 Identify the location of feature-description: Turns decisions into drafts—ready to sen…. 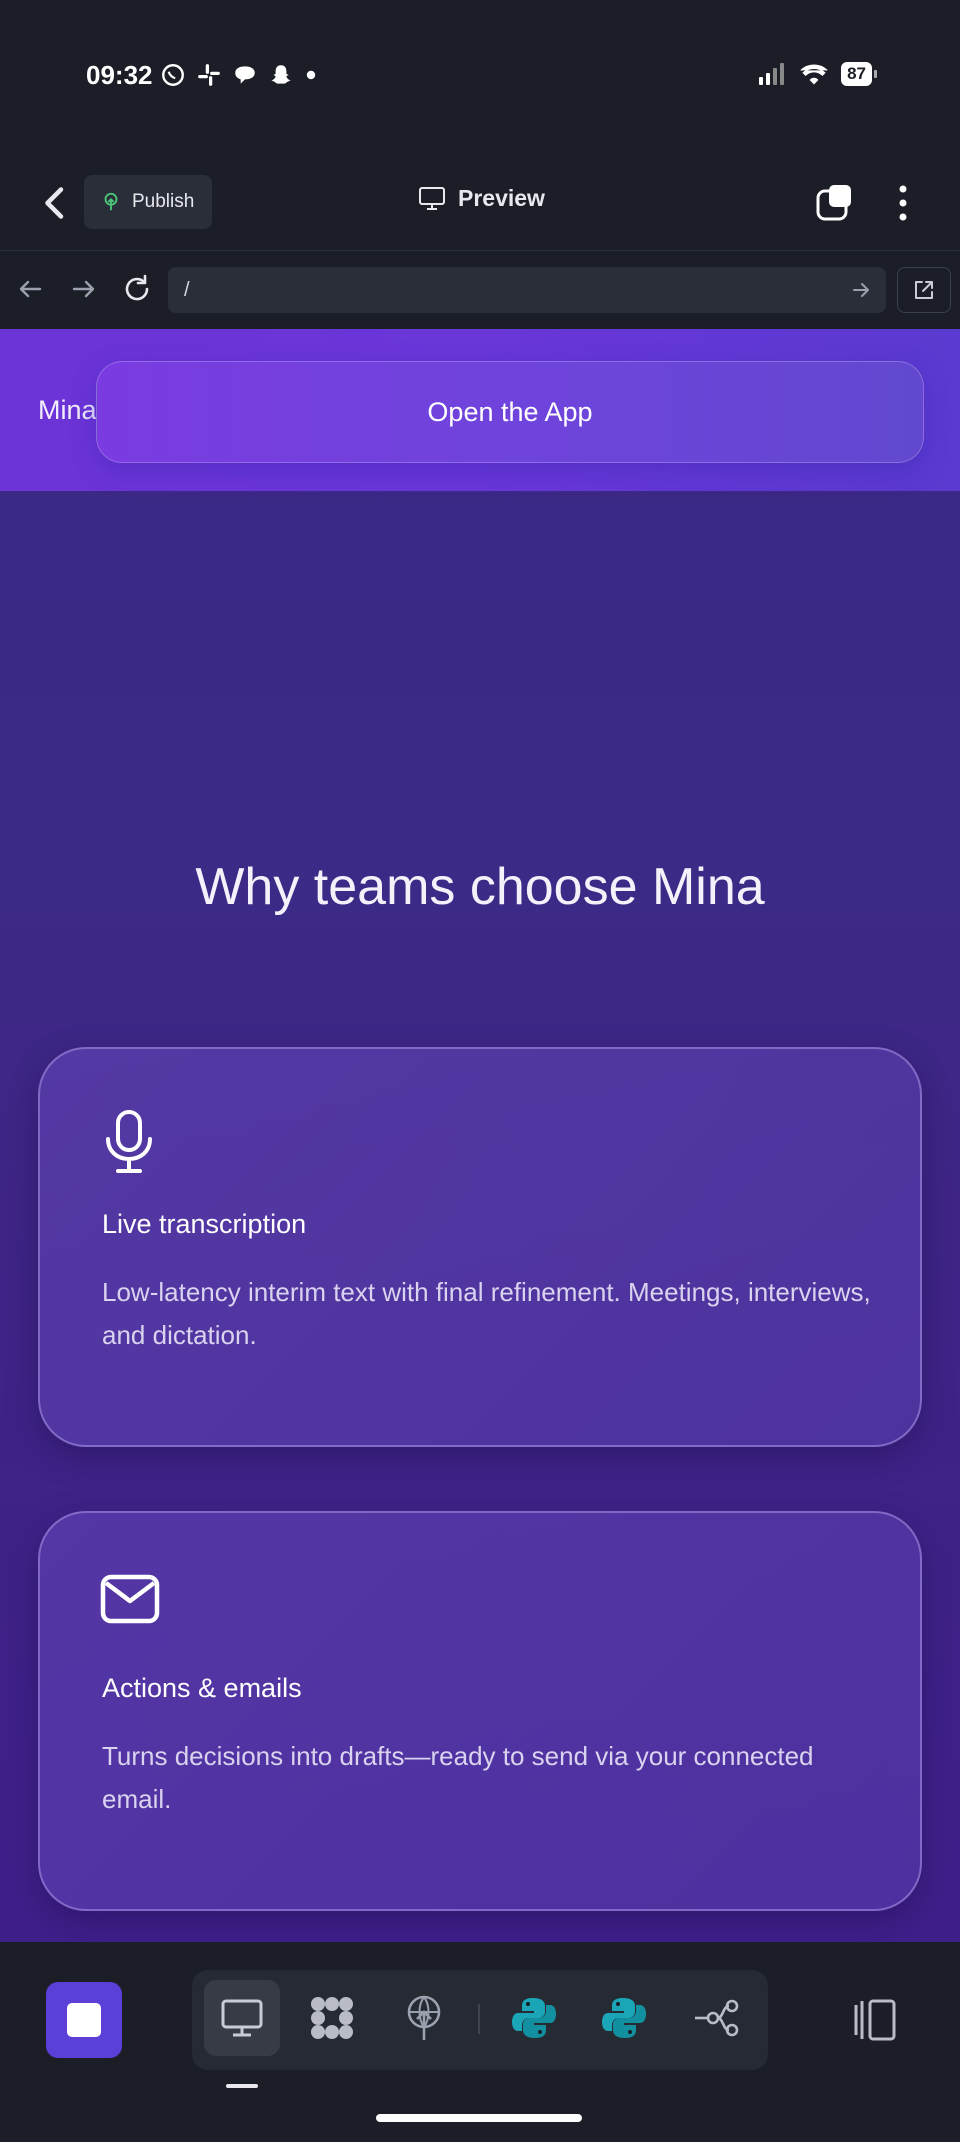
(458, 1777).